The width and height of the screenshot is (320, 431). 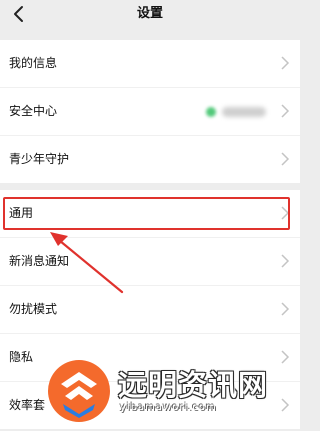 I want to click on header: 设置, so click(x=150, y=15).